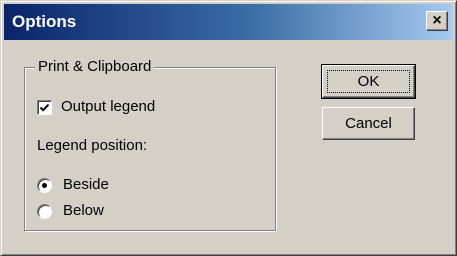  Describe the element at coordinates (228, 22) in the screenshot. I see `title-bar: Options ×` at that location.